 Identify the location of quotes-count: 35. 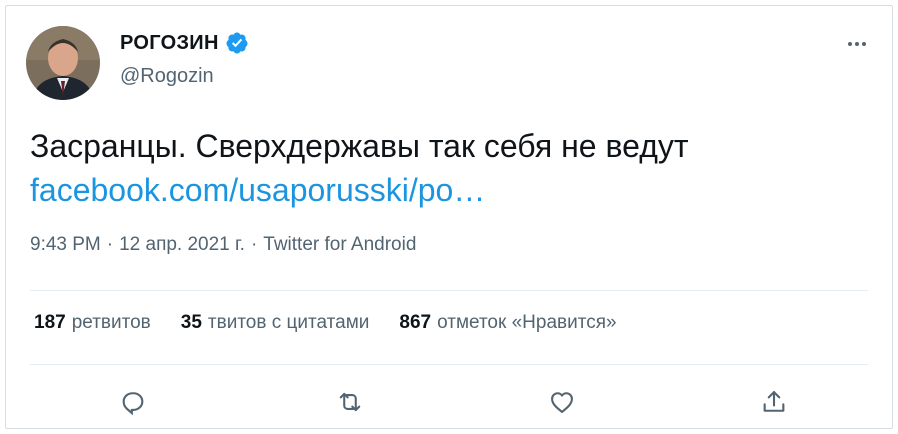
(191, 322).